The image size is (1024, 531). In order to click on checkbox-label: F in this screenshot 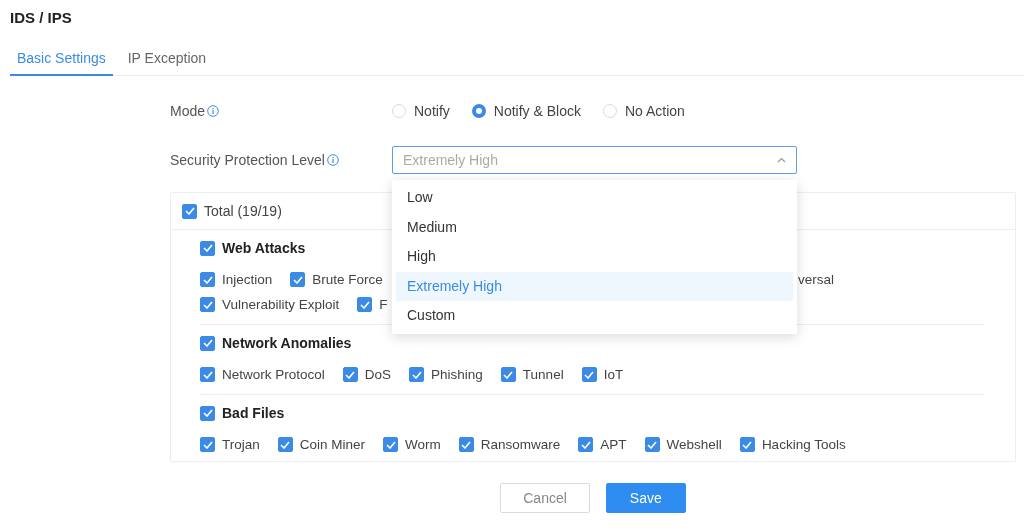, I will do `click(383, 304)`.